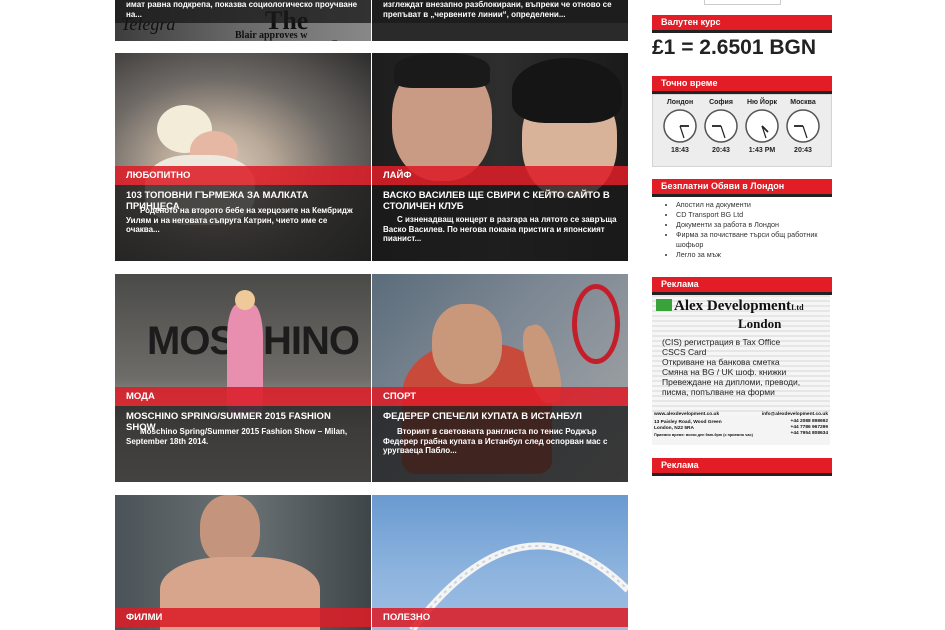  Describe the element at coordinates (500, 175) in the screenshot. I see `category-bar: ЛАЙФ` at that location.